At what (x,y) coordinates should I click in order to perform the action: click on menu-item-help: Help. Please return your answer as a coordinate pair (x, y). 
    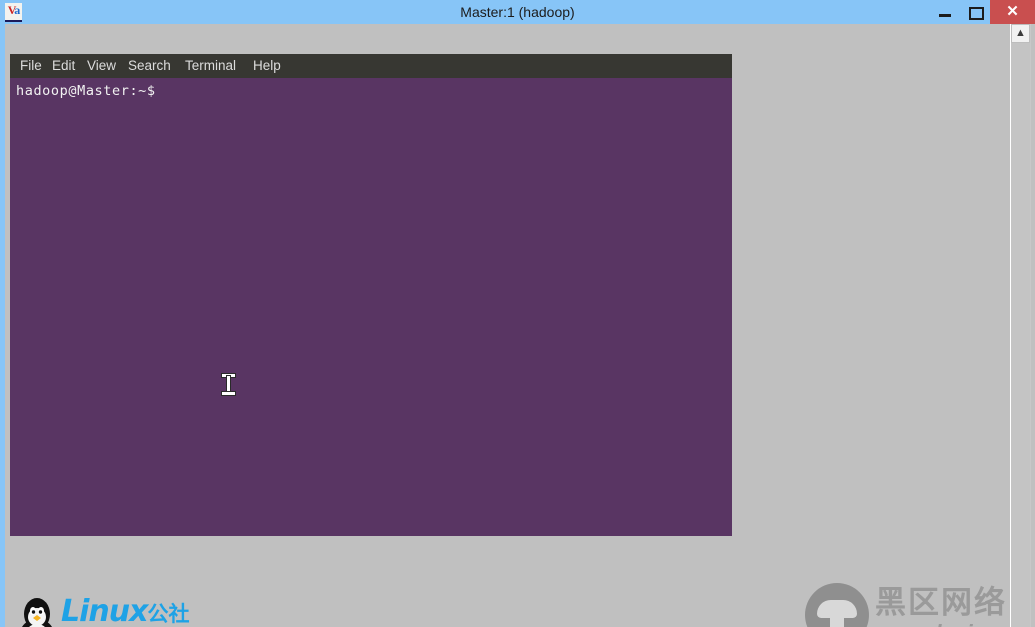
    Looking at the image, I should click on (267, 66).